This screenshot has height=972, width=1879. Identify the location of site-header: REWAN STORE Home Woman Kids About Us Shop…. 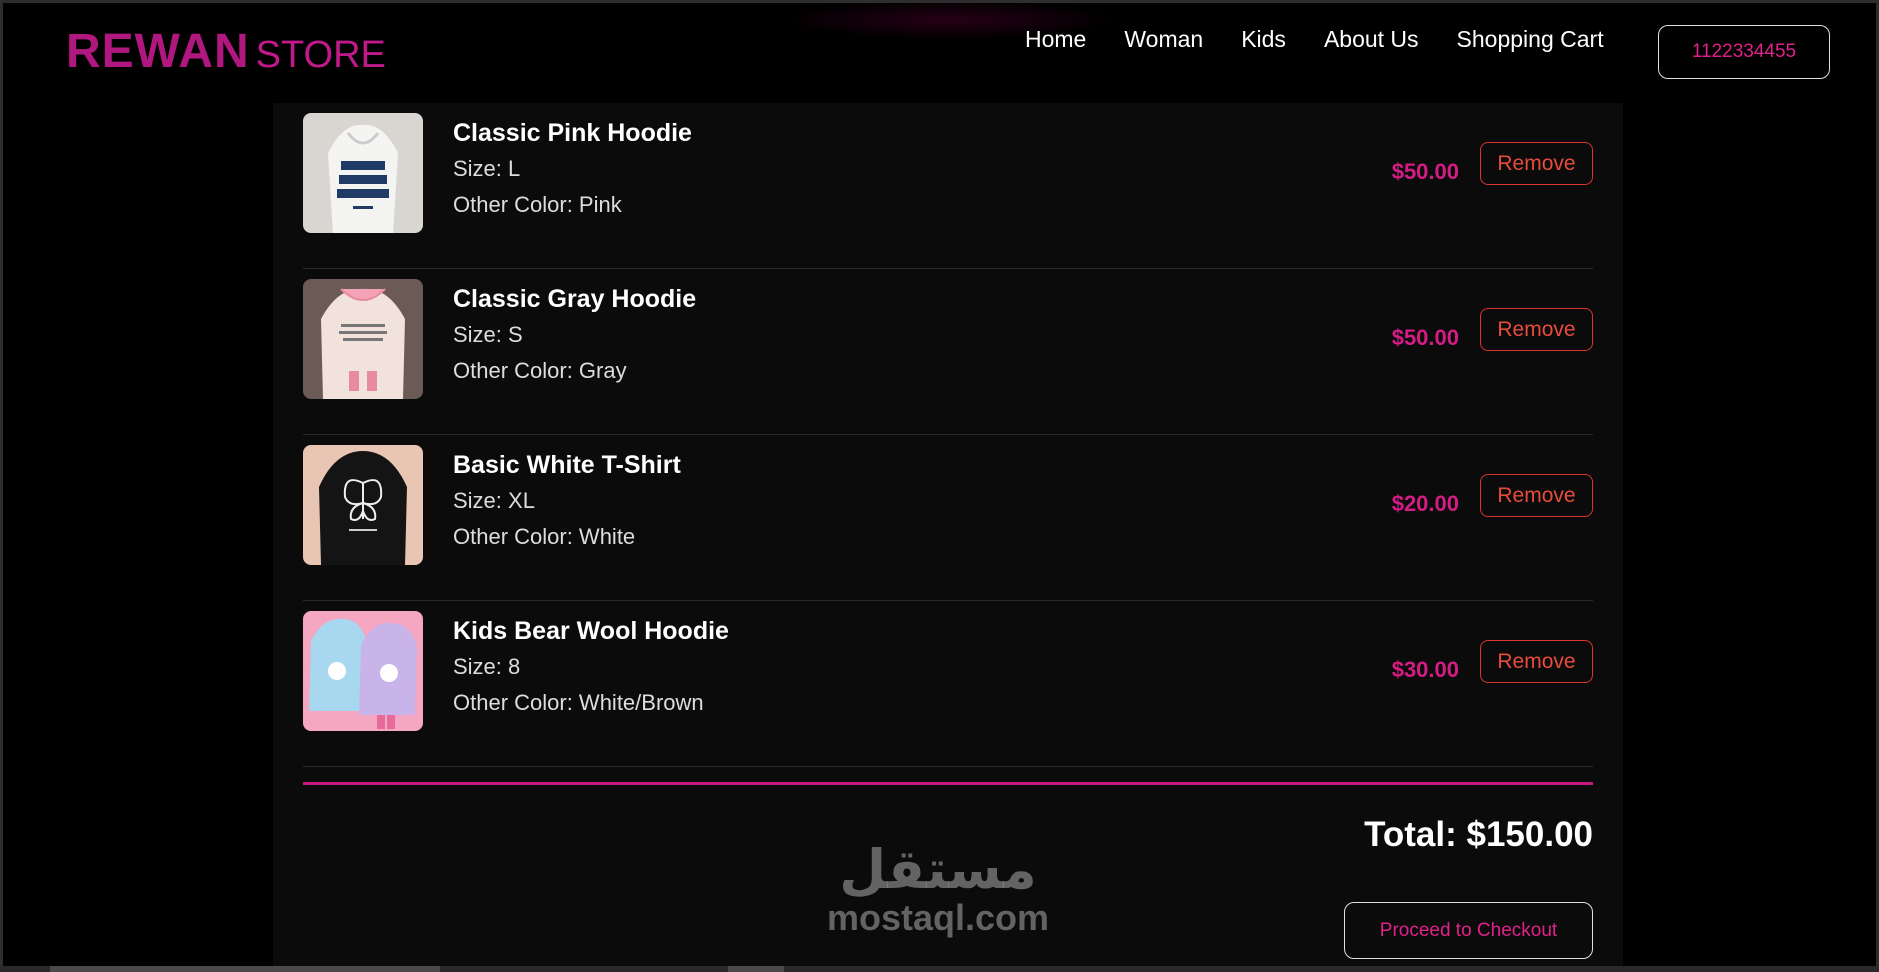
(939, 51).